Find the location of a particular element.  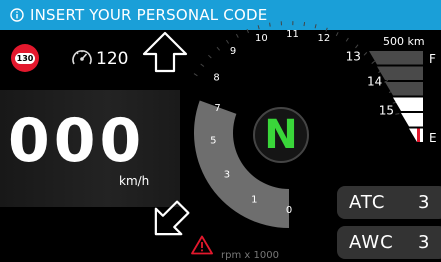

awc-value: 3 is located at coordinates (424, 242).